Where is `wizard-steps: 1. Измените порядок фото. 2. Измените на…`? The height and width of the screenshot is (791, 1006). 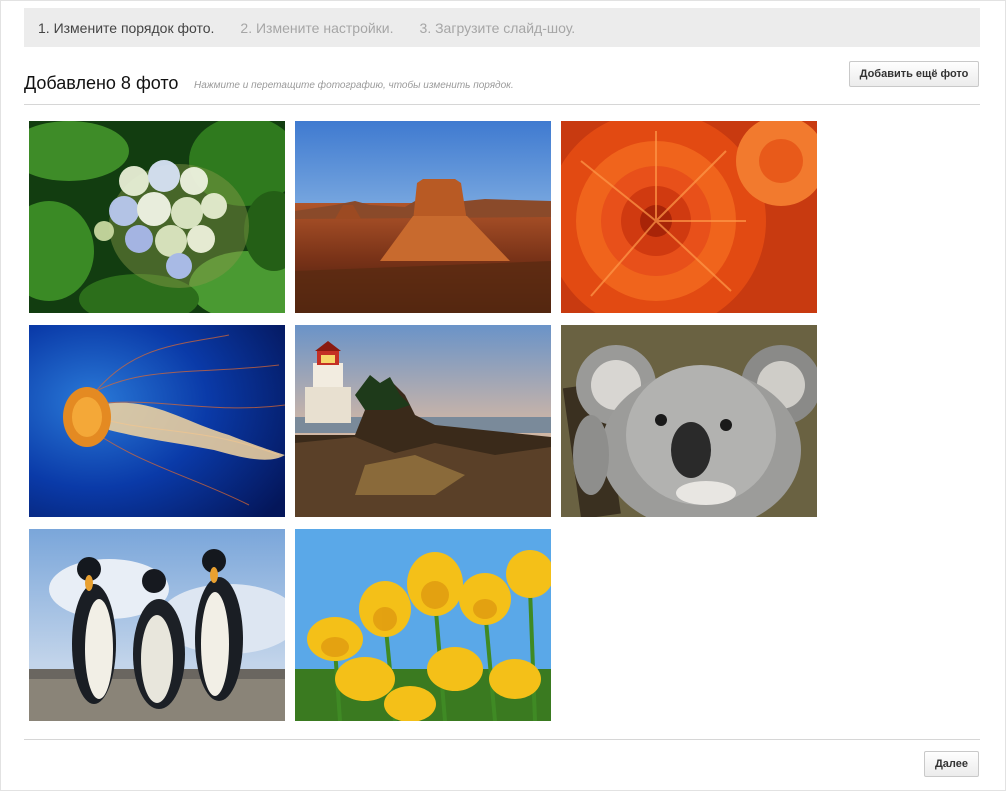
wizard-steps: 1. Измените порядок фото. 2. Измените на… is located at coordinates (502, 27).